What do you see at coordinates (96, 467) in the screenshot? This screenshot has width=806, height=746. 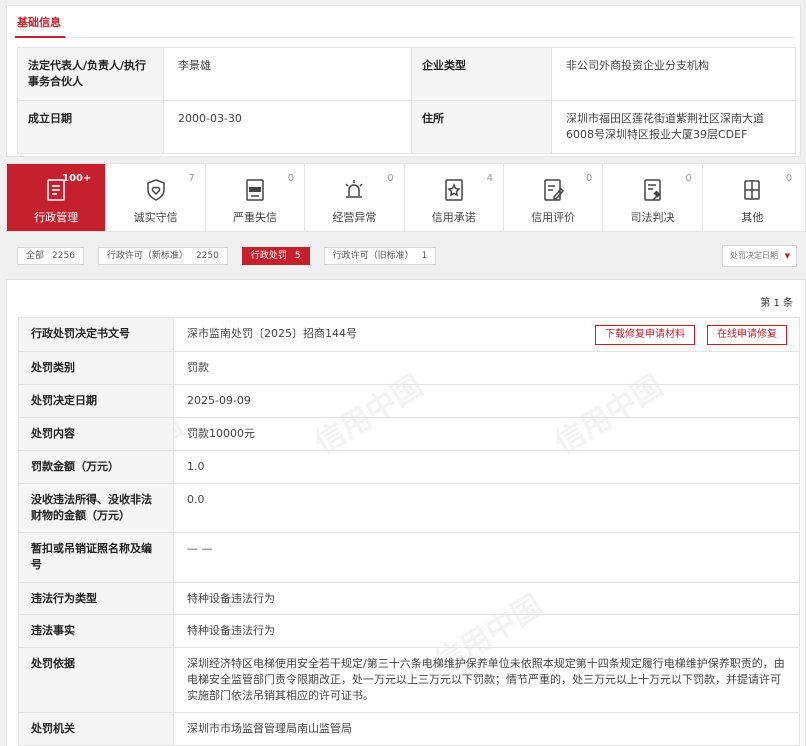 I see `field-label: 罚款金额（万元）` at bounding box center [96, 467].